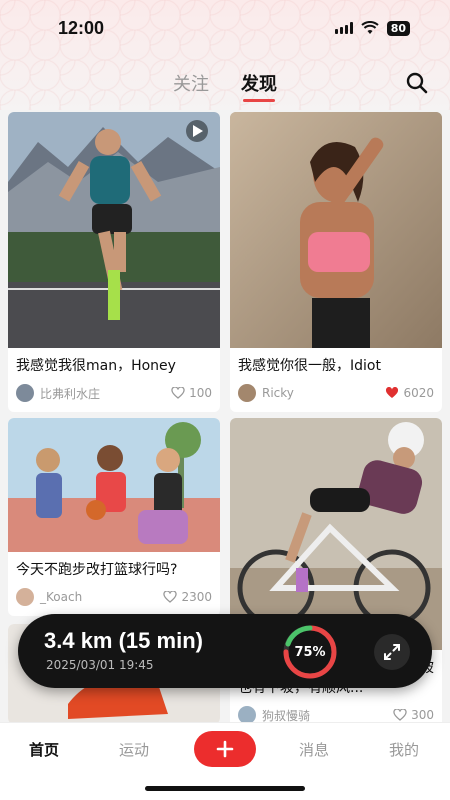 The image size is (450, 800). What do you see at coordinates (61, 597) in the screenshot?
I see `author-name: _Koach` at bounding box center [61, 597].